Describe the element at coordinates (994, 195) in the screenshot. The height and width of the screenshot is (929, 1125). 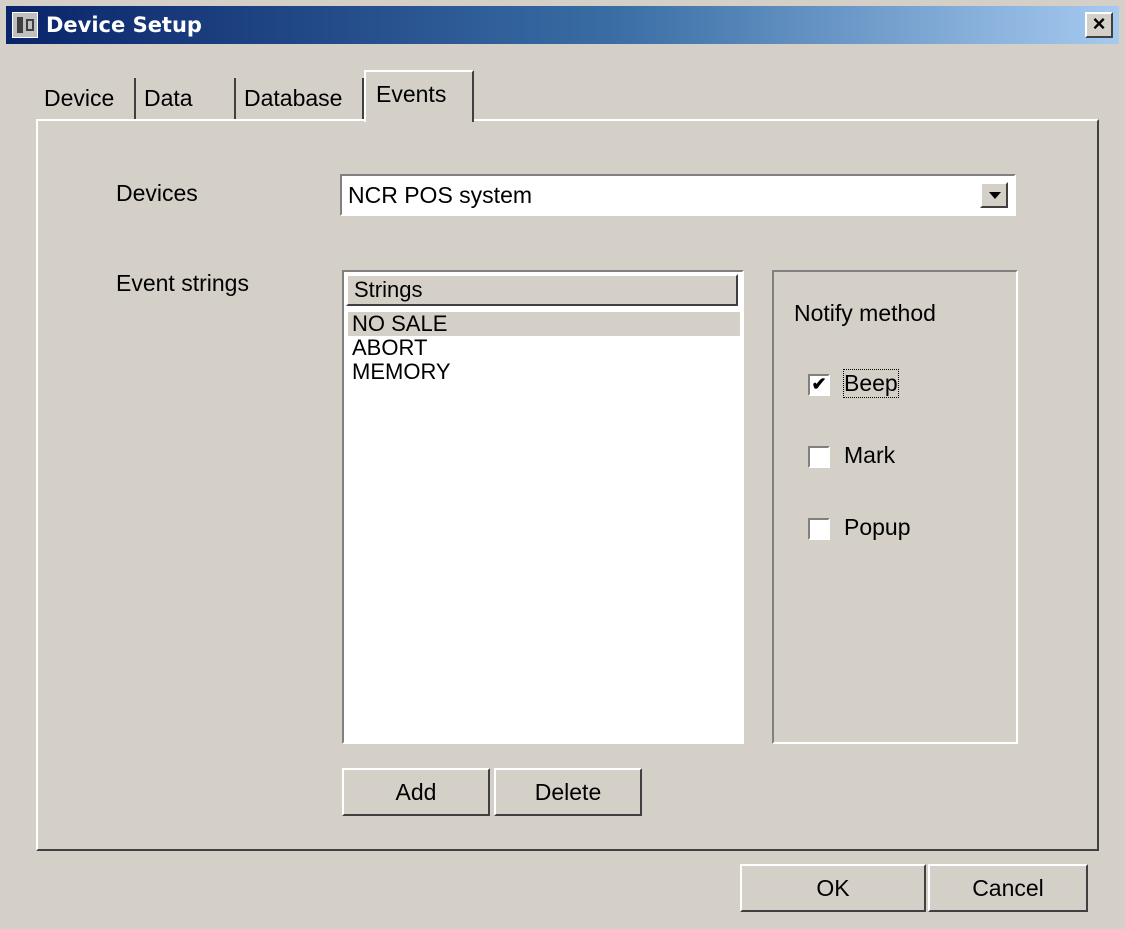
I see `chevron-down-icon` at that location.